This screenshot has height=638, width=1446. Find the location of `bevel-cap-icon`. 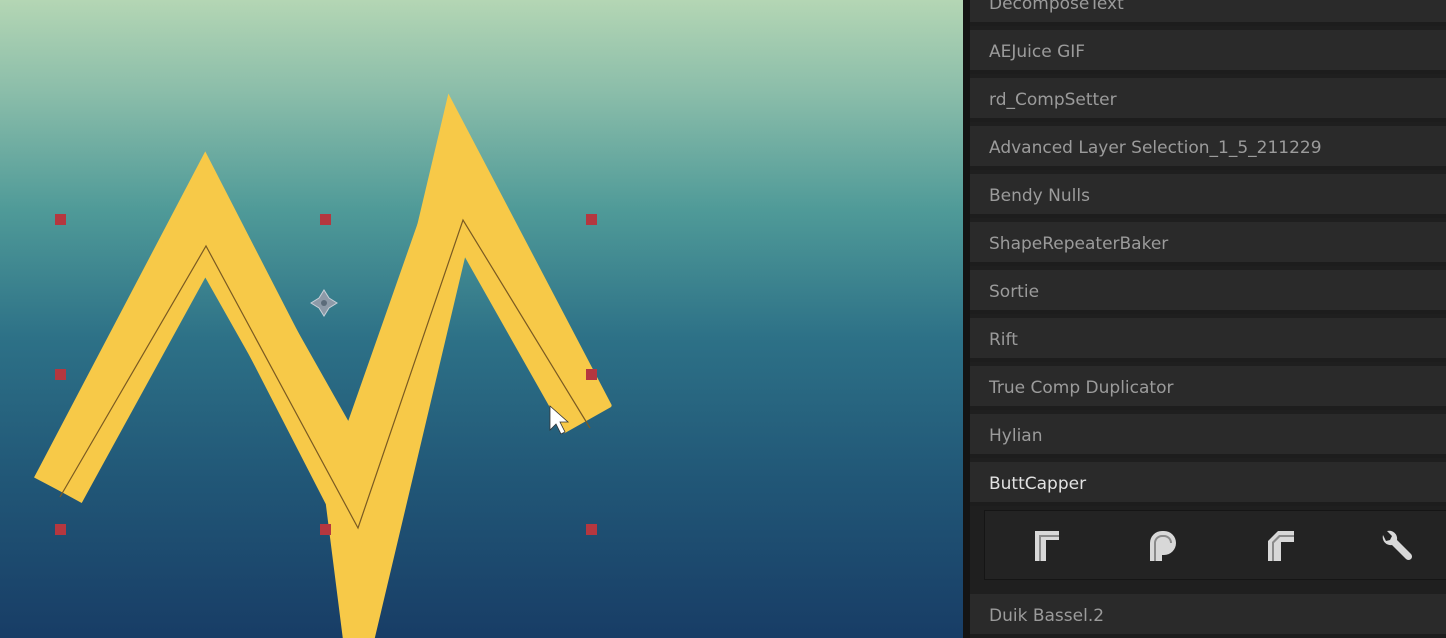

bevel-cap-icon is located at coordinates (1281, 546).